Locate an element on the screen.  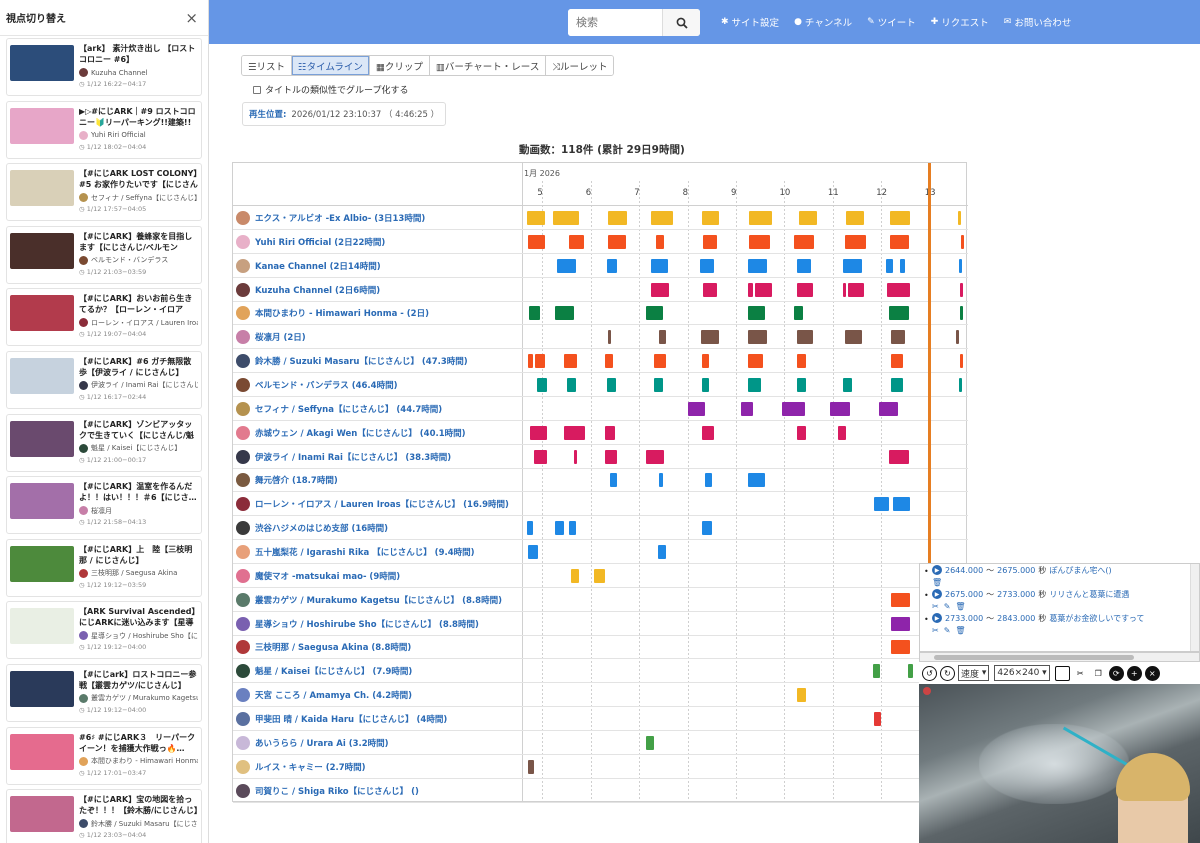
channel-link: Kuzuha Channel (2日6時間) is located at coordinates (317, 290).